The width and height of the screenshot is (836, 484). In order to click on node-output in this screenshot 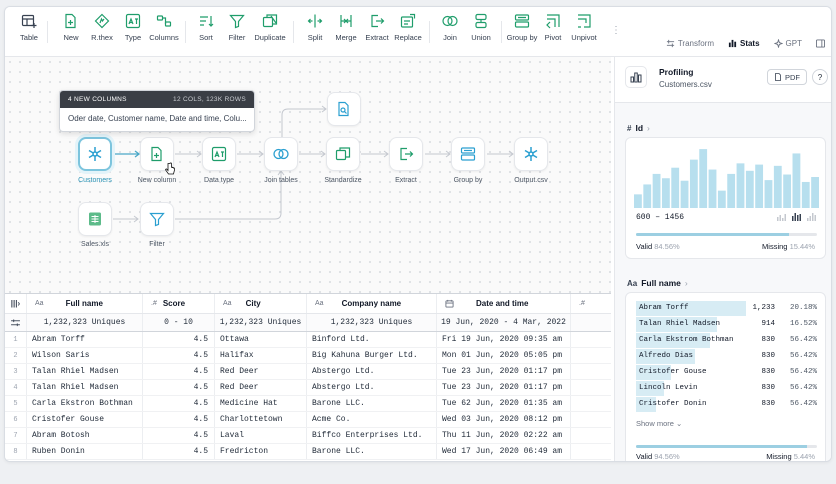, I will do `click(531, 154)`.